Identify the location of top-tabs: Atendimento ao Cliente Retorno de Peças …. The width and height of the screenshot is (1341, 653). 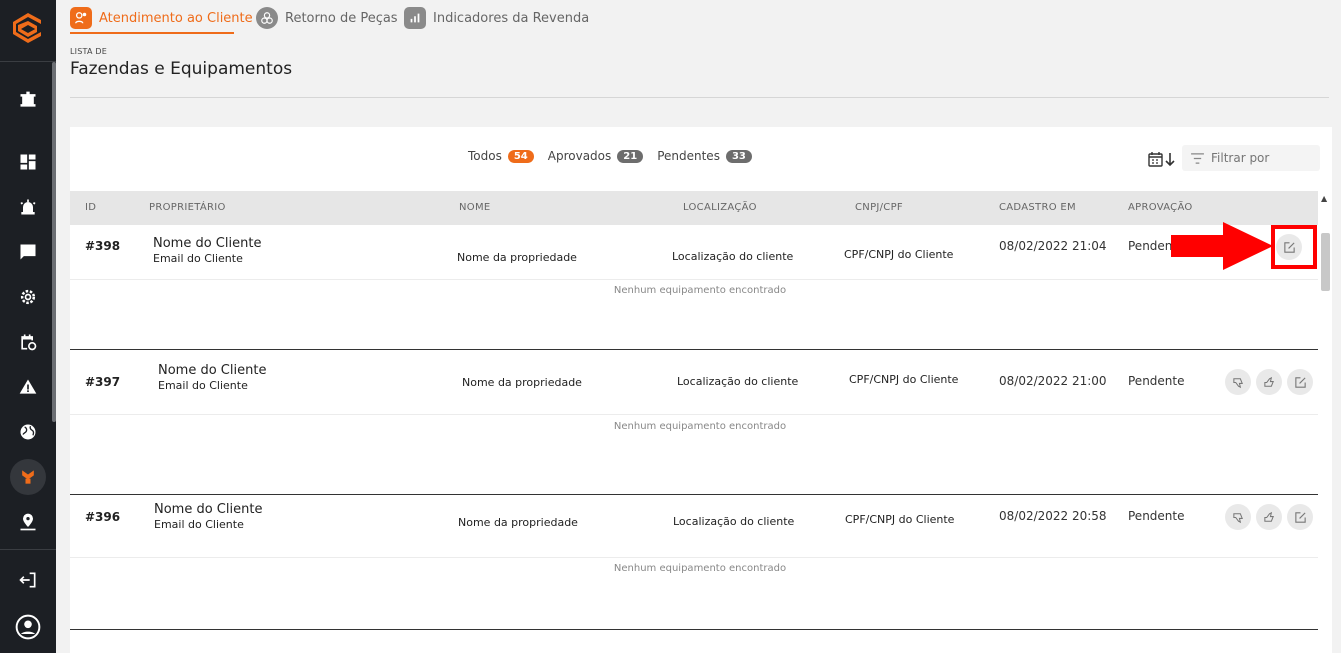
(698, 17).